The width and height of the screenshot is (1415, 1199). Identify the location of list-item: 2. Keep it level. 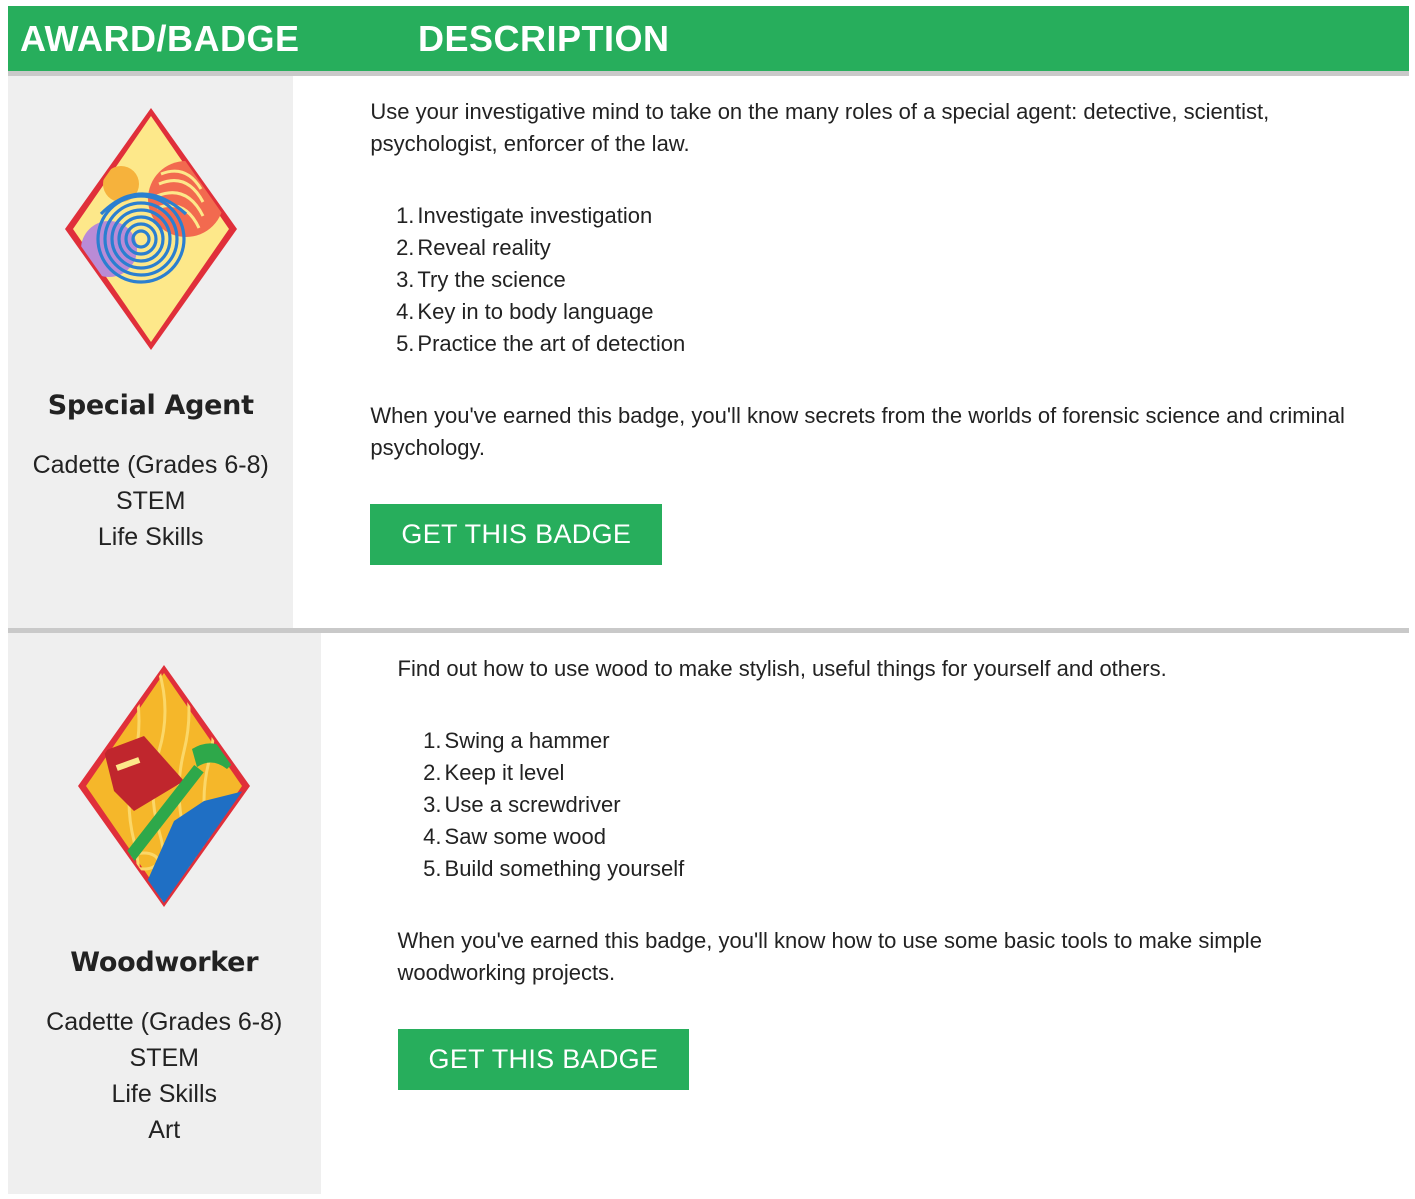
(494, 772).